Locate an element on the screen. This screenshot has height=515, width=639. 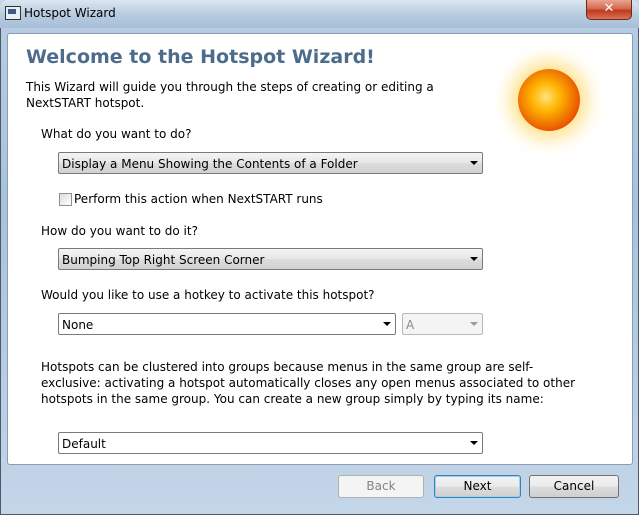
group-combo: Default is located at coordinates (270, 443).